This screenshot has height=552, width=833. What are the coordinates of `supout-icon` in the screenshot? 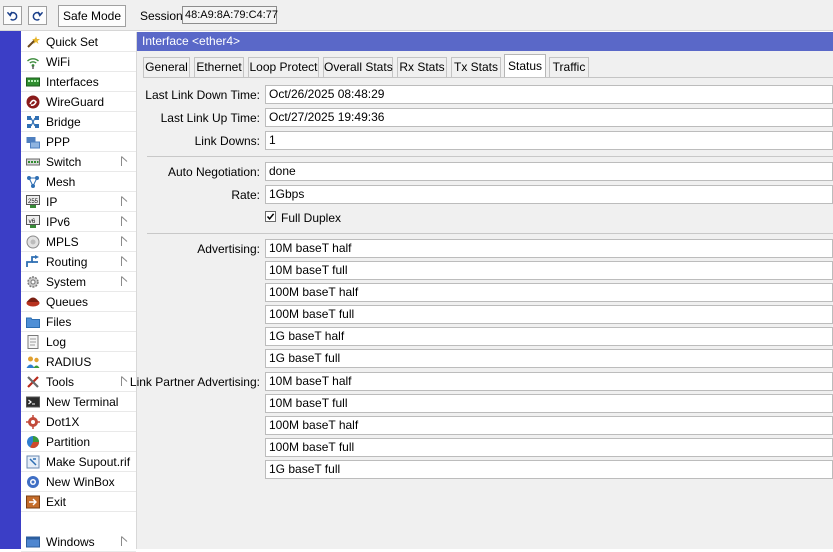 It's located at (33, 462).